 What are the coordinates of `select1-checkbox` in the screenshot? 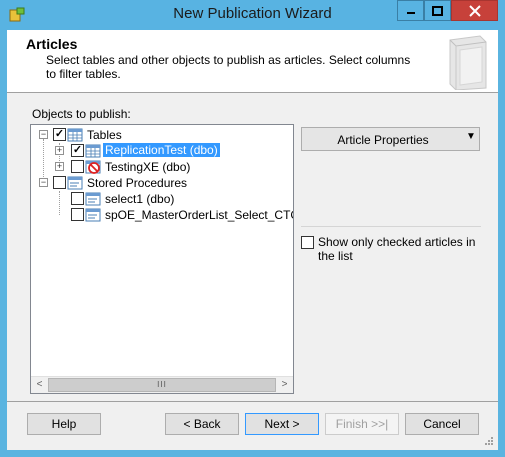 It's located at (77, 198).